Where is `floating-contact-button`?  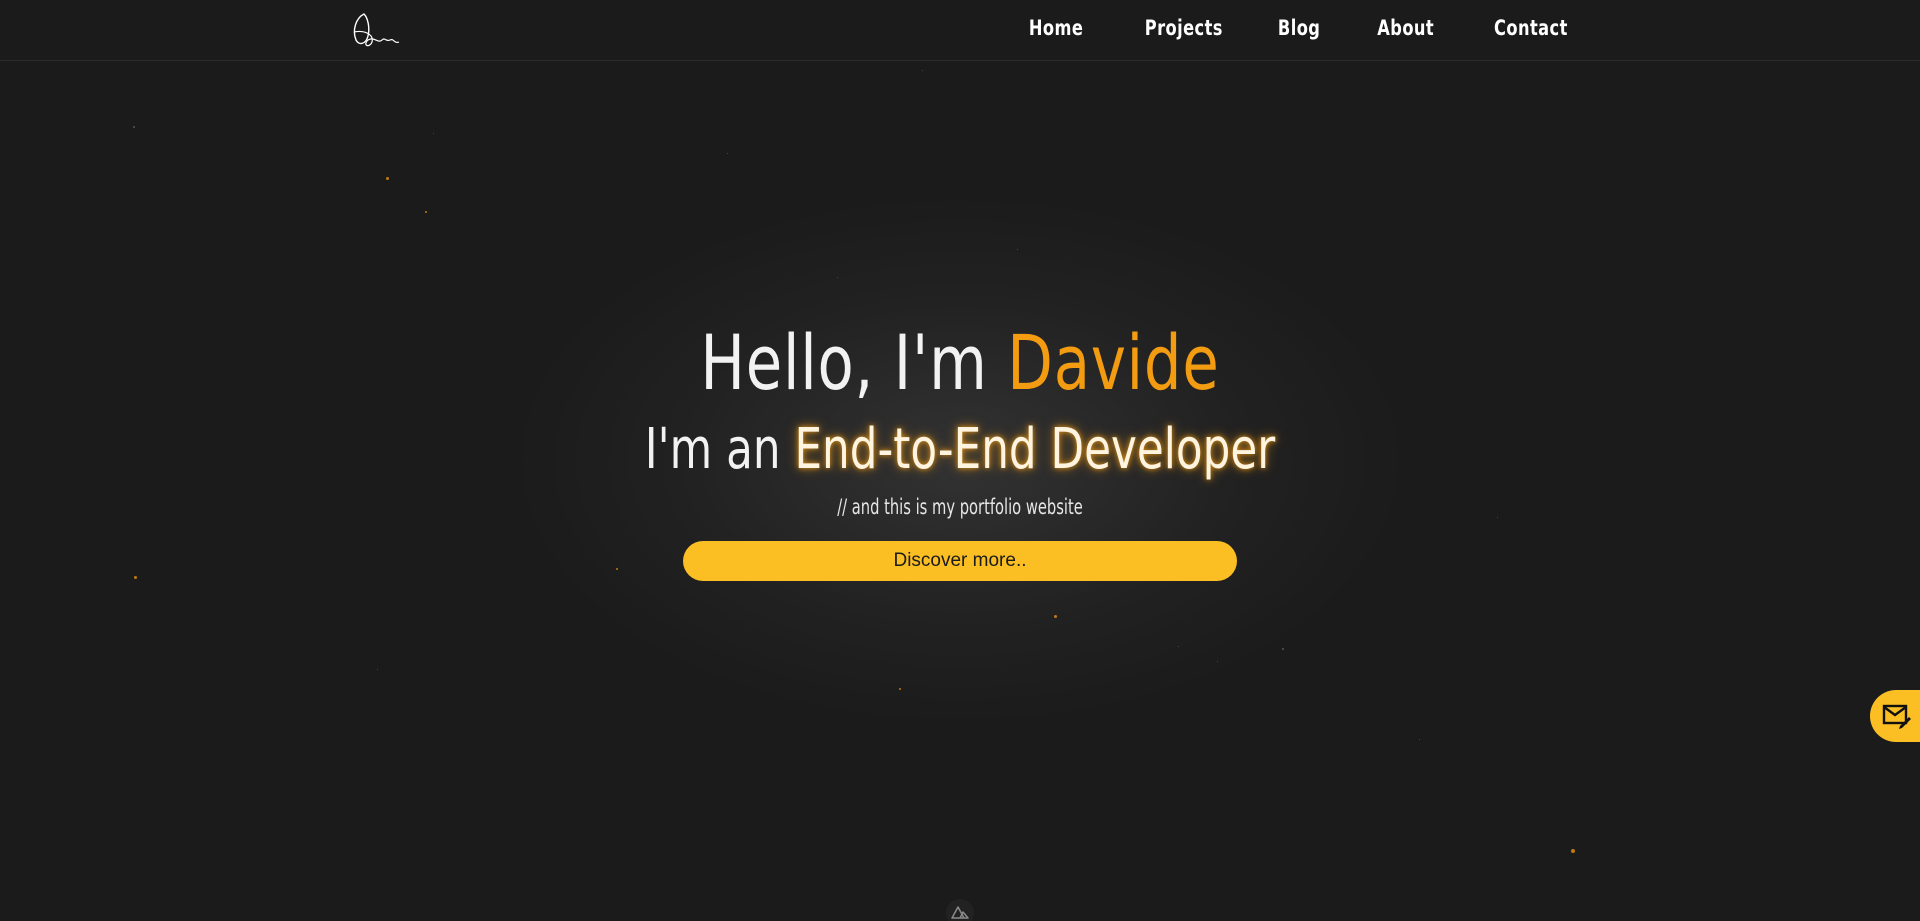
floating-contact-button is located at coordinates (1895, 716).